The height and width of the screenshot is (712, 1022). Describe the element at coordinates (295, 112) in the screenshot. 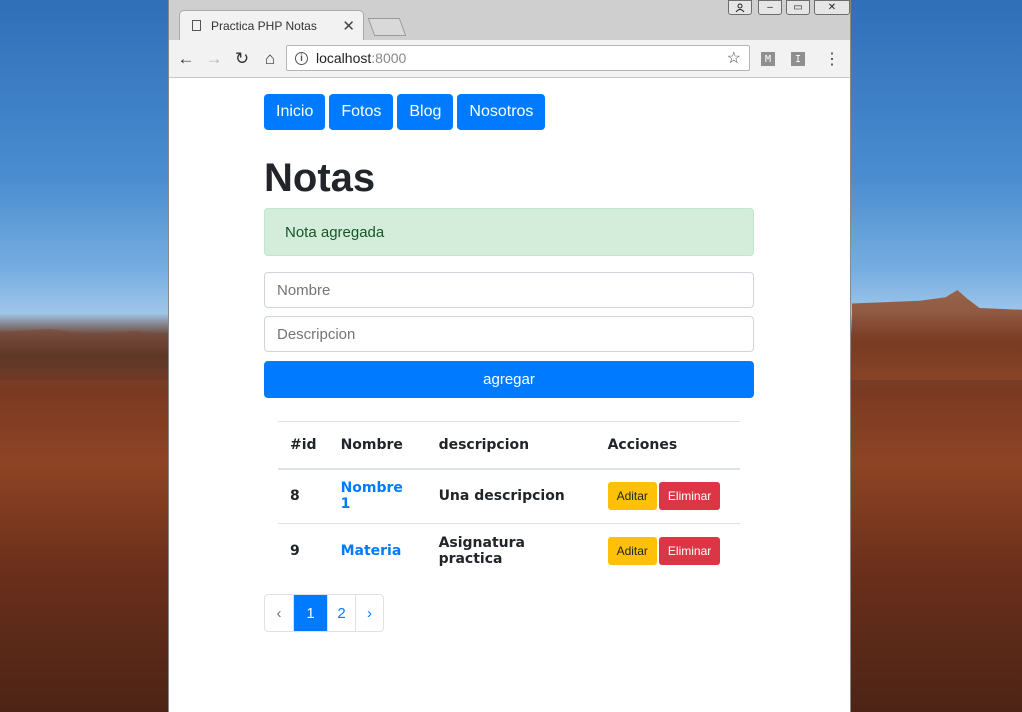

I see `nav-inicio: Inicio` at that location.